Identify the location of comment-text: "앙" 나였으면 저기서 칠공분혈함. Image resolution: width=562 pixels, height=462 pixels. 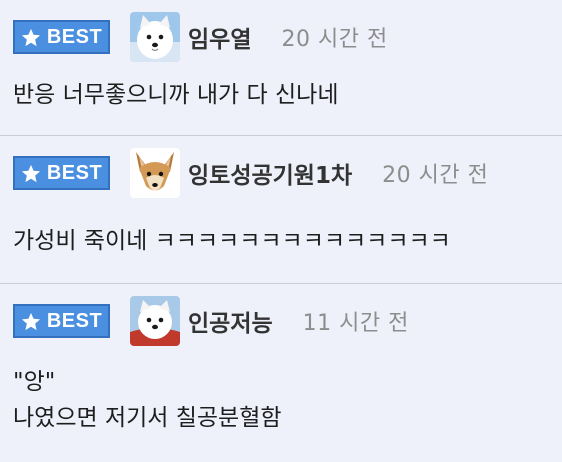
(147, 400).